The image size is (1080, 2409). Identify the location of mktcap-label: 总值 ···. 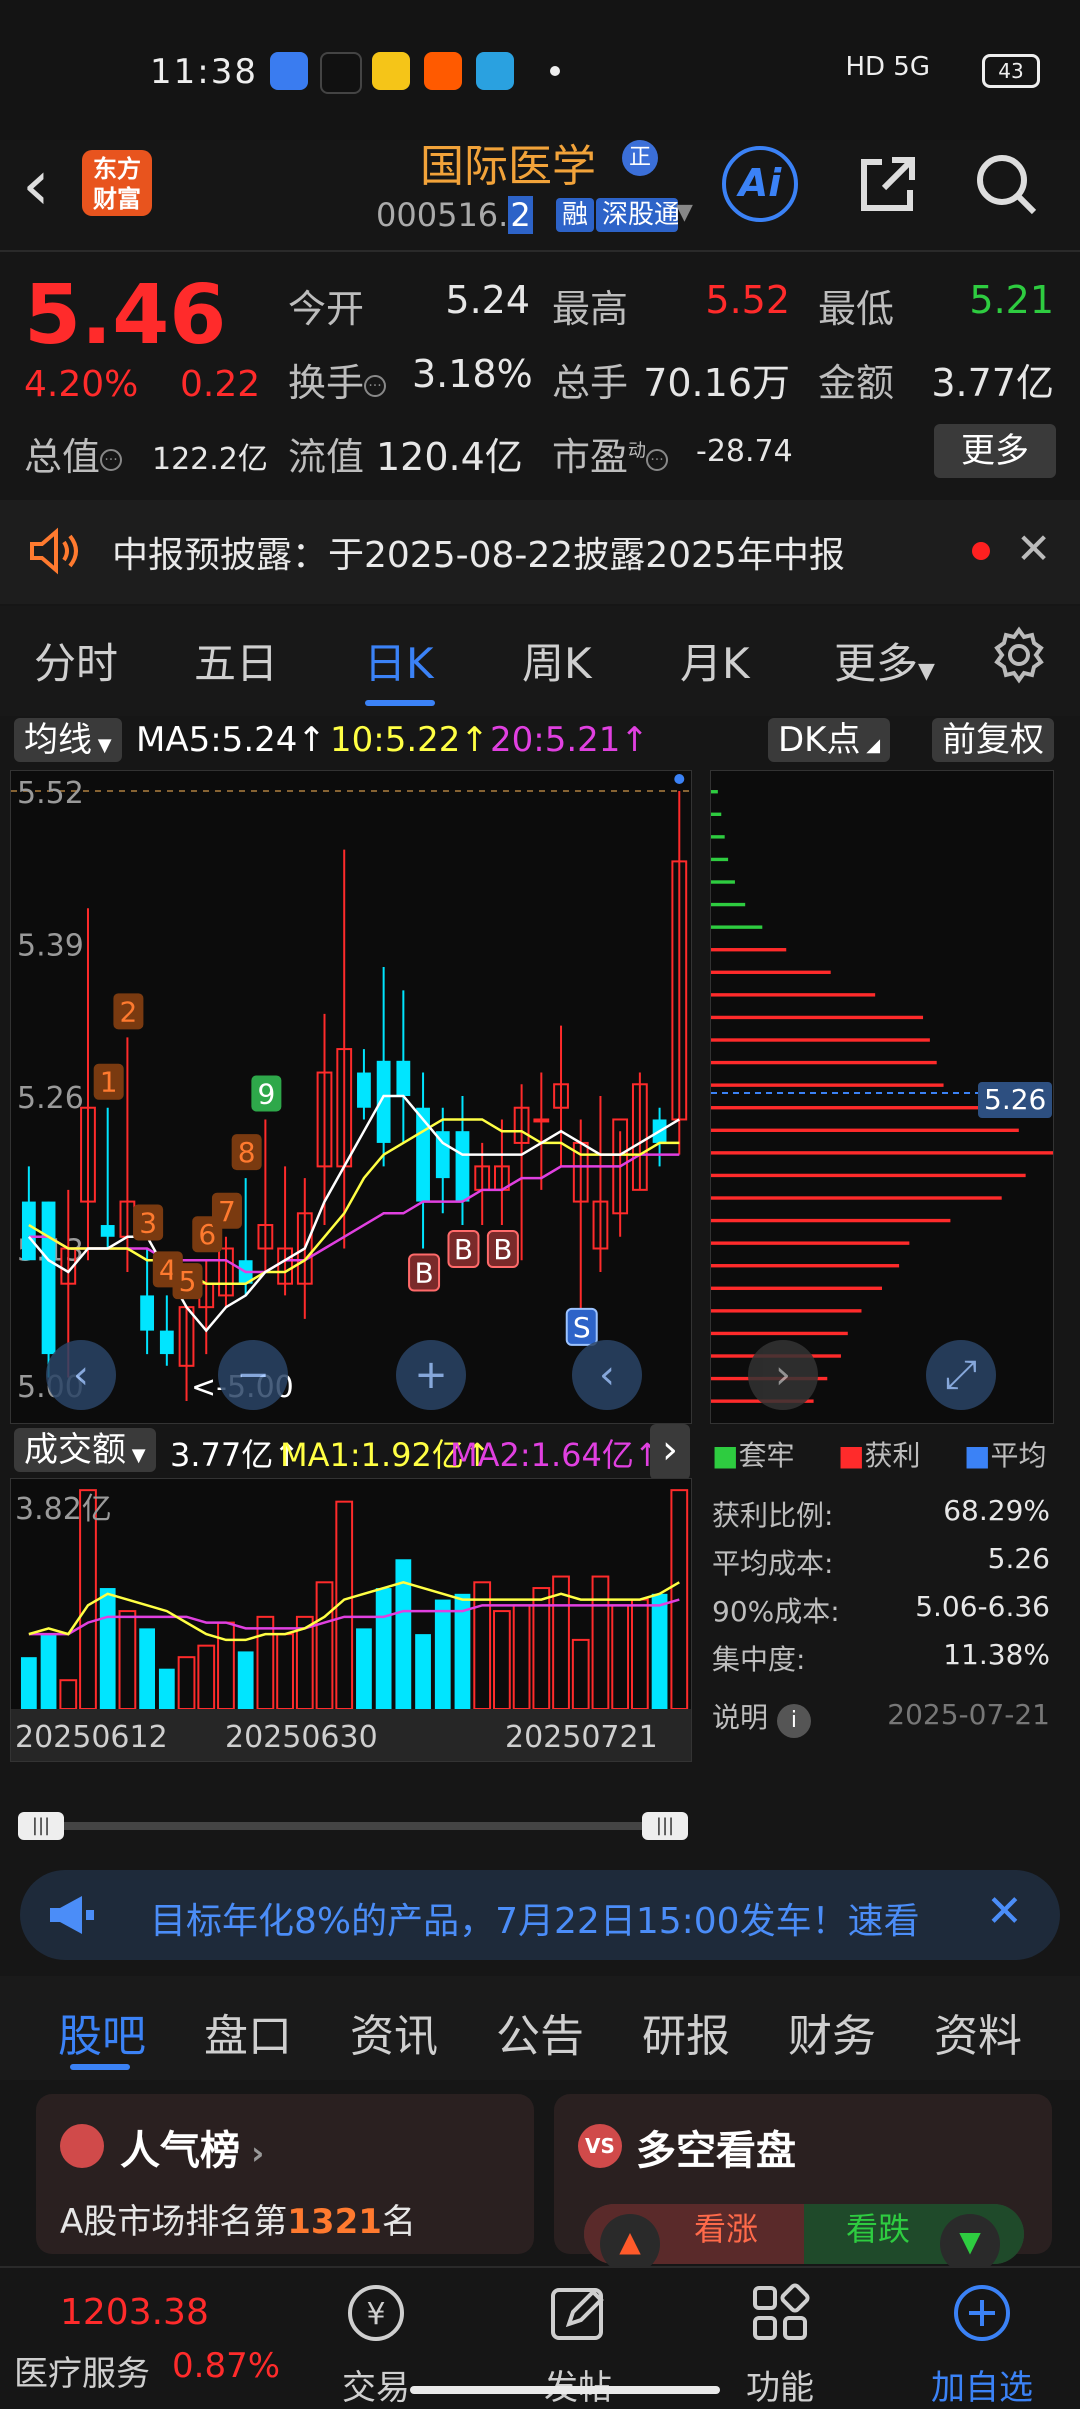
(73, 453).